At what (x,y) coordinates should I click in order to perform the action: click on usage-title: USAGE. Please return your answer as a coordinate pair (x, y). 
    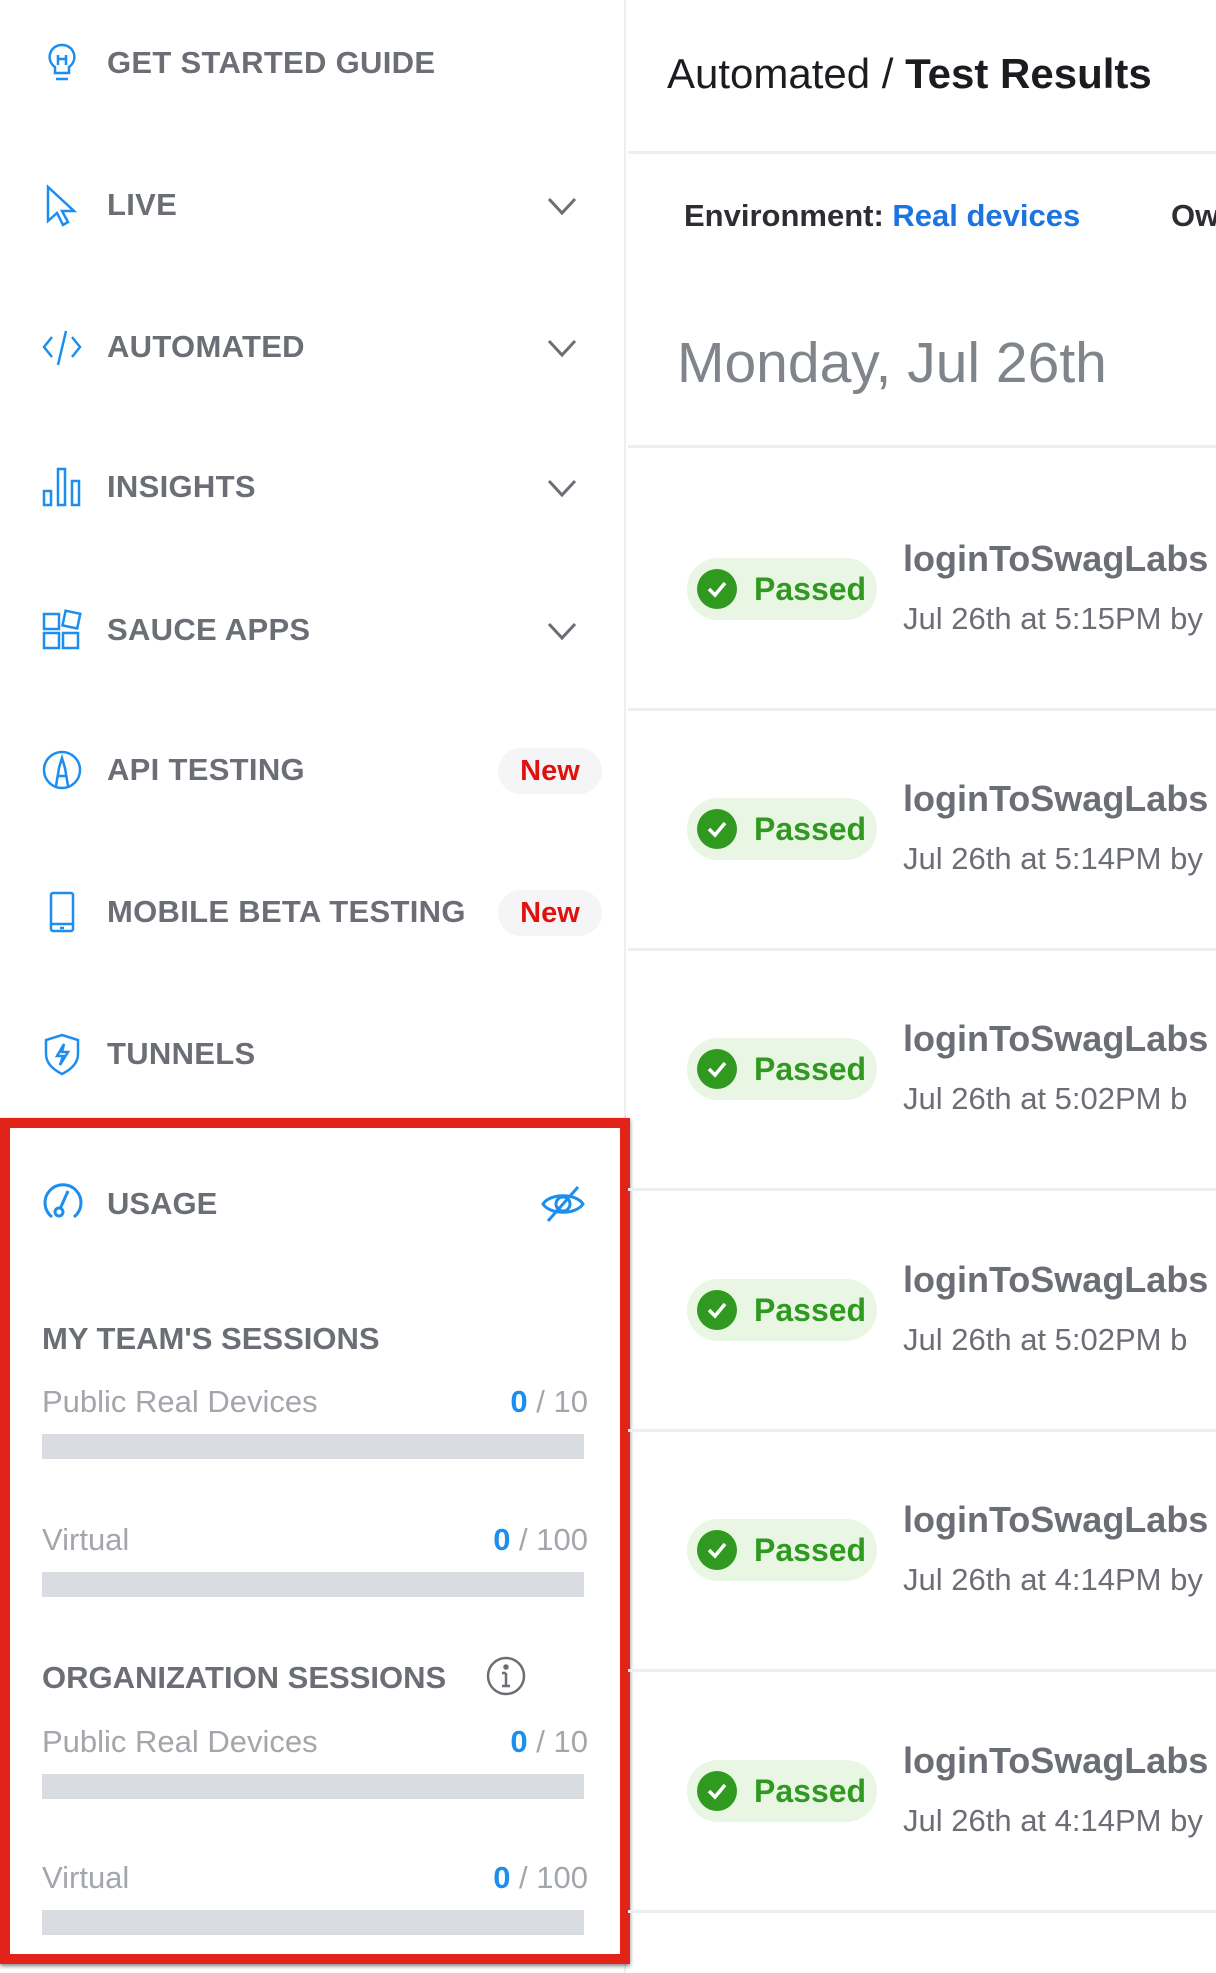
    Looking at the image, I should click on (162, 1203).